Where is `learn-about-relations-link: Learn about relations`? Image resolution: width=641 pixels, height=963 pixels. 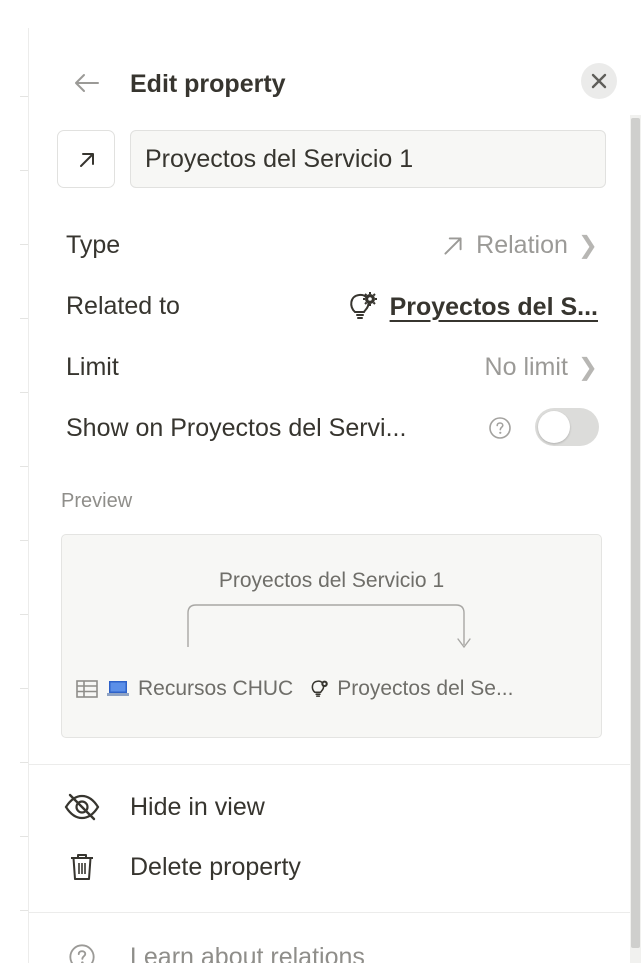 learn-about-relations-link: Learn about relations is located at coordinates (213, 951).